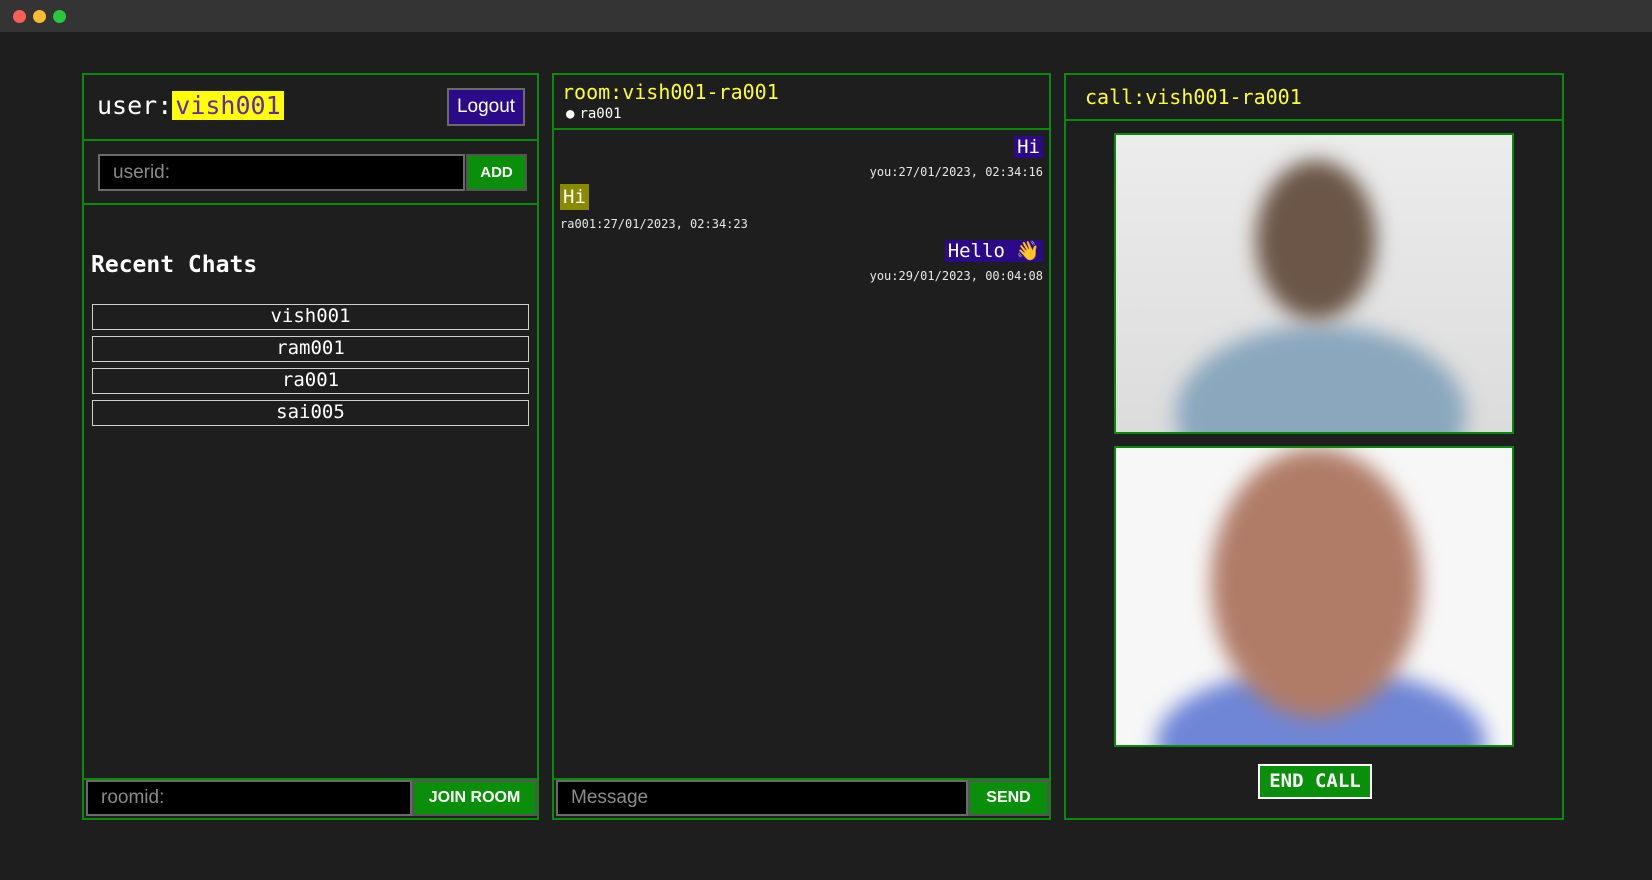 The image size is (1652, 880). I want to click on window-titlebar, so click(826, 16).